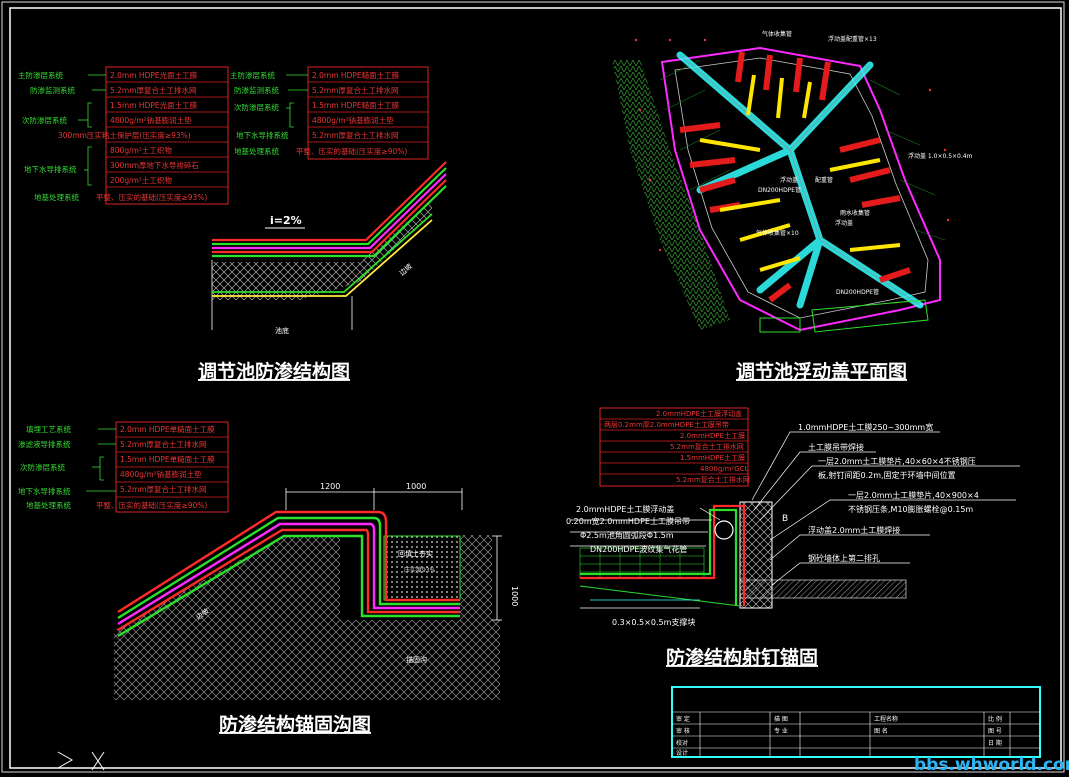 Image resolution: width=1069 pixels, height=777 pixels. What do you see at coordinates (836, 447) in the screenshot?
I see `nail-note-1: 土工膜吊带焊接` at bounding box center [836, 447].